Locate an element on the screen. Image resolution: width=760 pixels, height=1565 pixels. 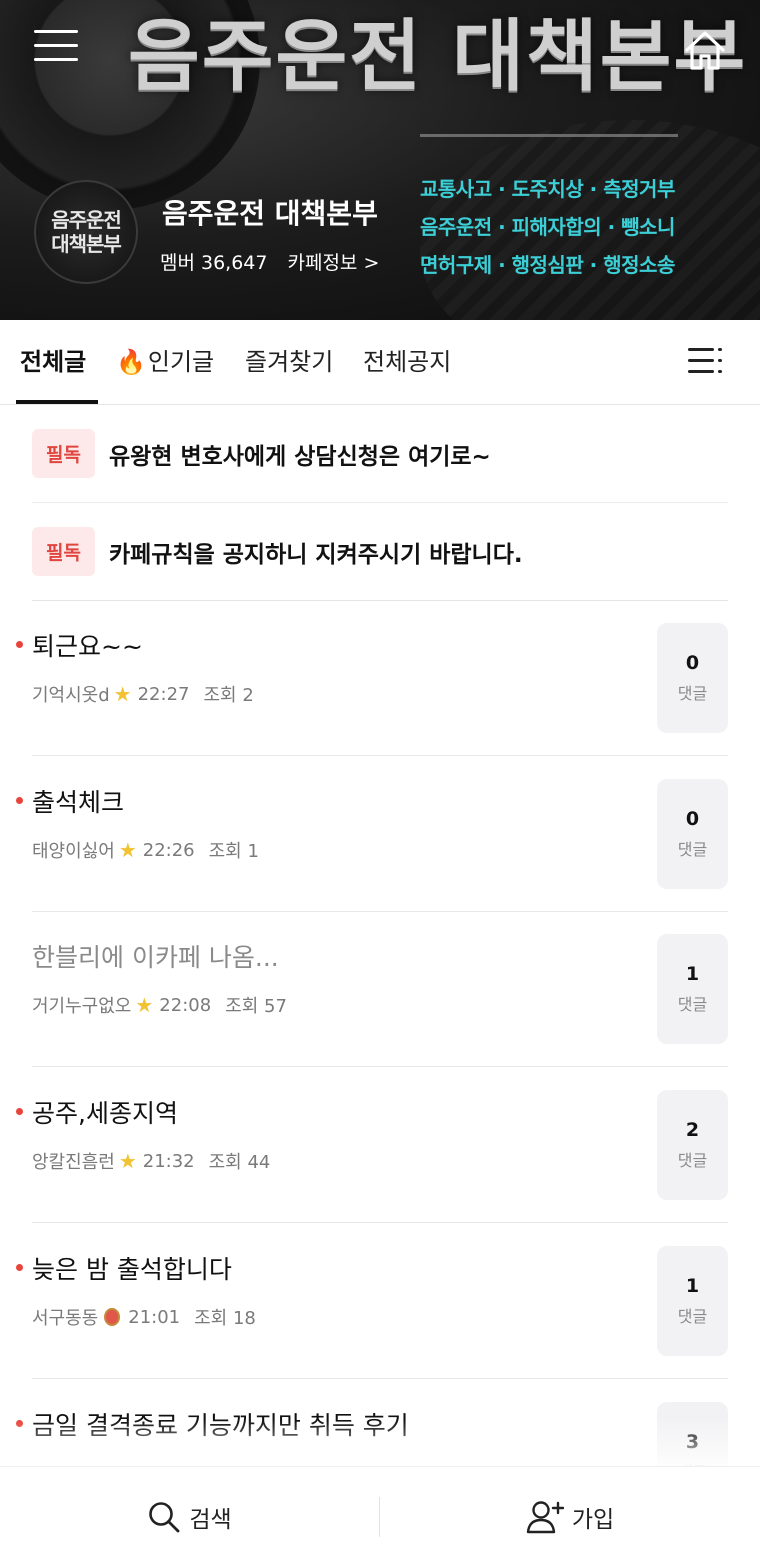
tab-favorites: 즐겨찾기 is located at coordinates (289, 359).